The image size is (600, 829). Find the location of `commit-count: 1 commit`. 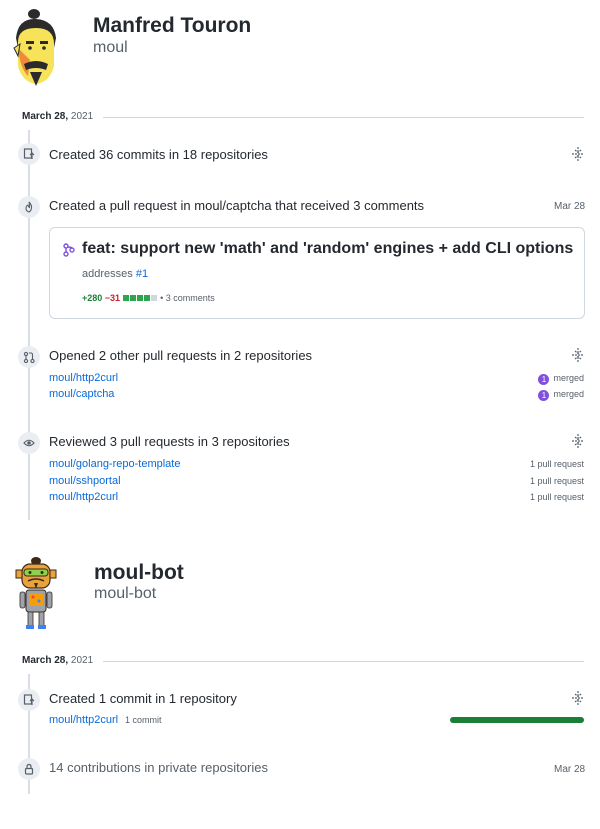

commit-count: 1 commit is located at coordinates (143, 720).